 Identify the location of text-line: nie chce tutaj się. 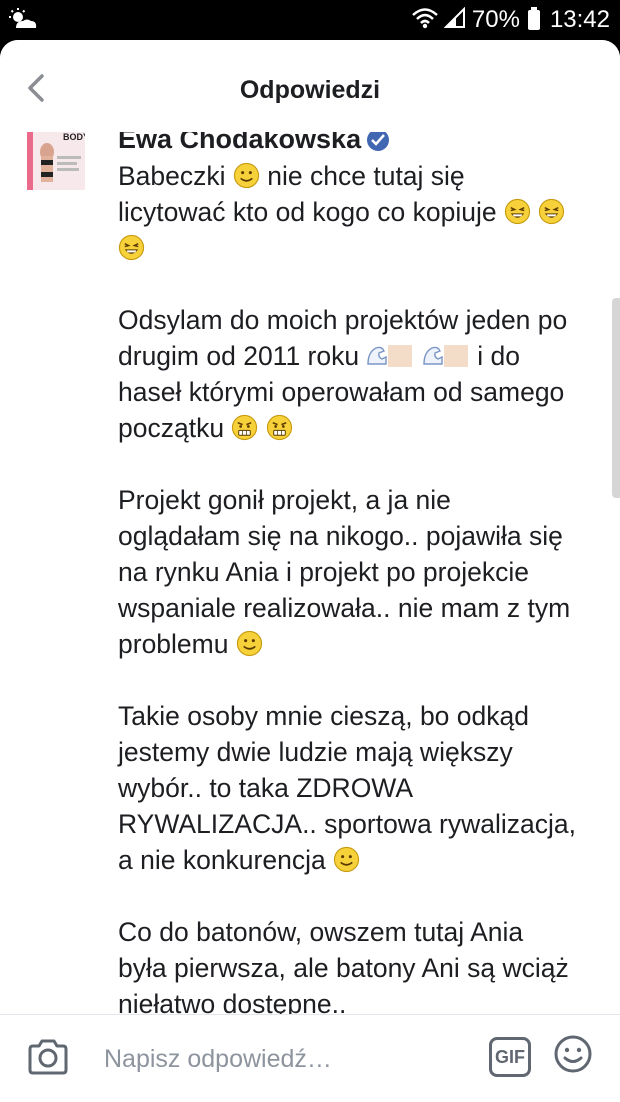
(366, 176).